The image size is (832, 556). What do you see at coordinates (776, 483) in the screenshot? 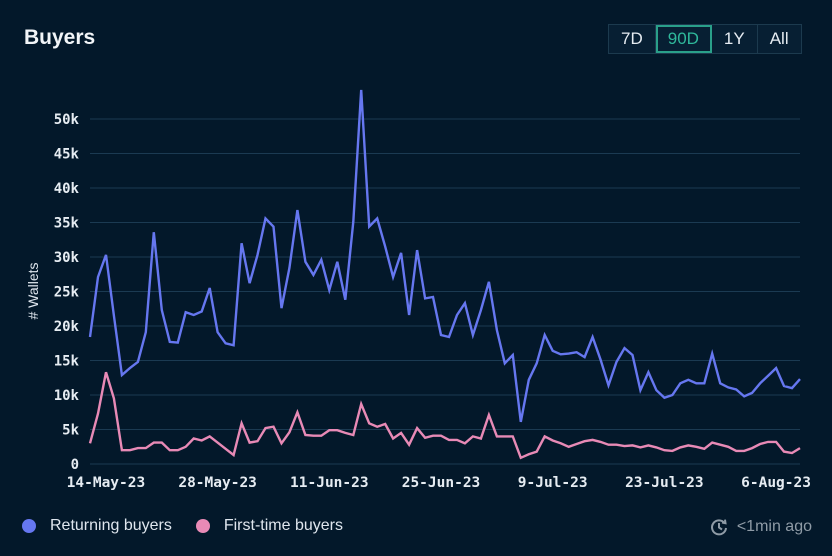
I see `x-tick-label: 6-Aug-23` at bounding box center [776, 483].